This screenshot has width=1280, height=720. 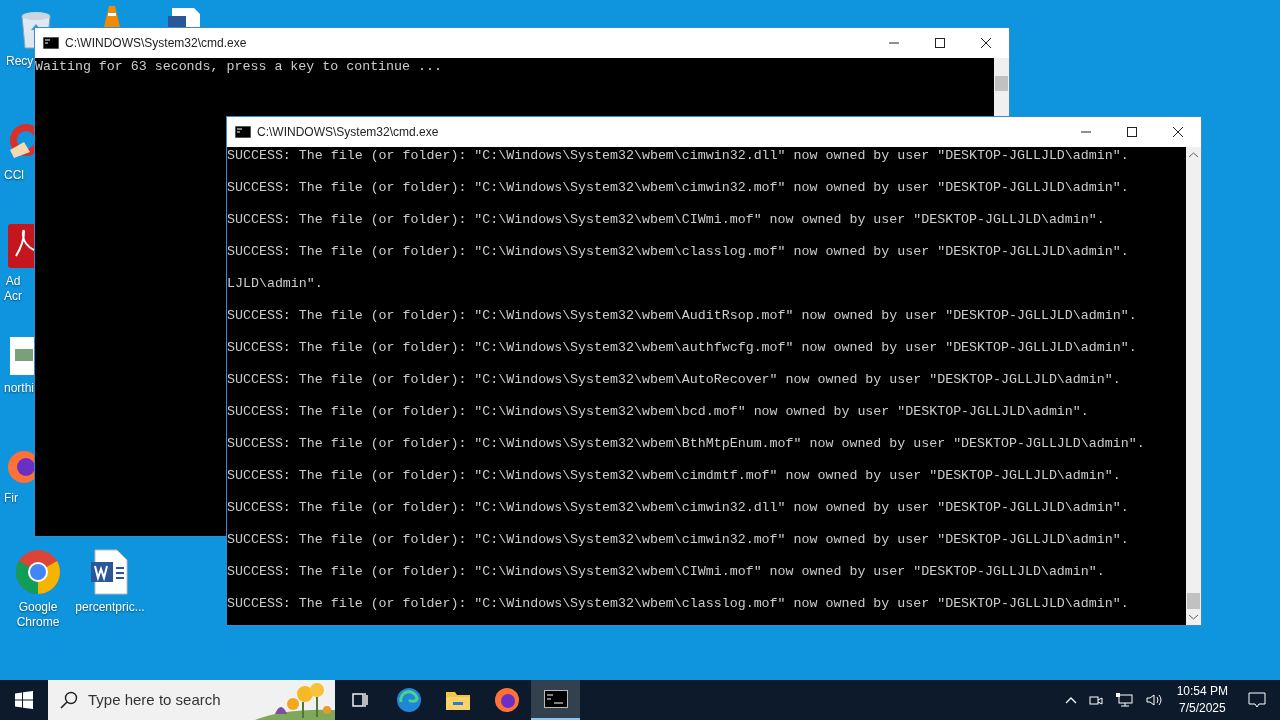 I want to click on icon-label: CCl, so click(x=14, y=175).